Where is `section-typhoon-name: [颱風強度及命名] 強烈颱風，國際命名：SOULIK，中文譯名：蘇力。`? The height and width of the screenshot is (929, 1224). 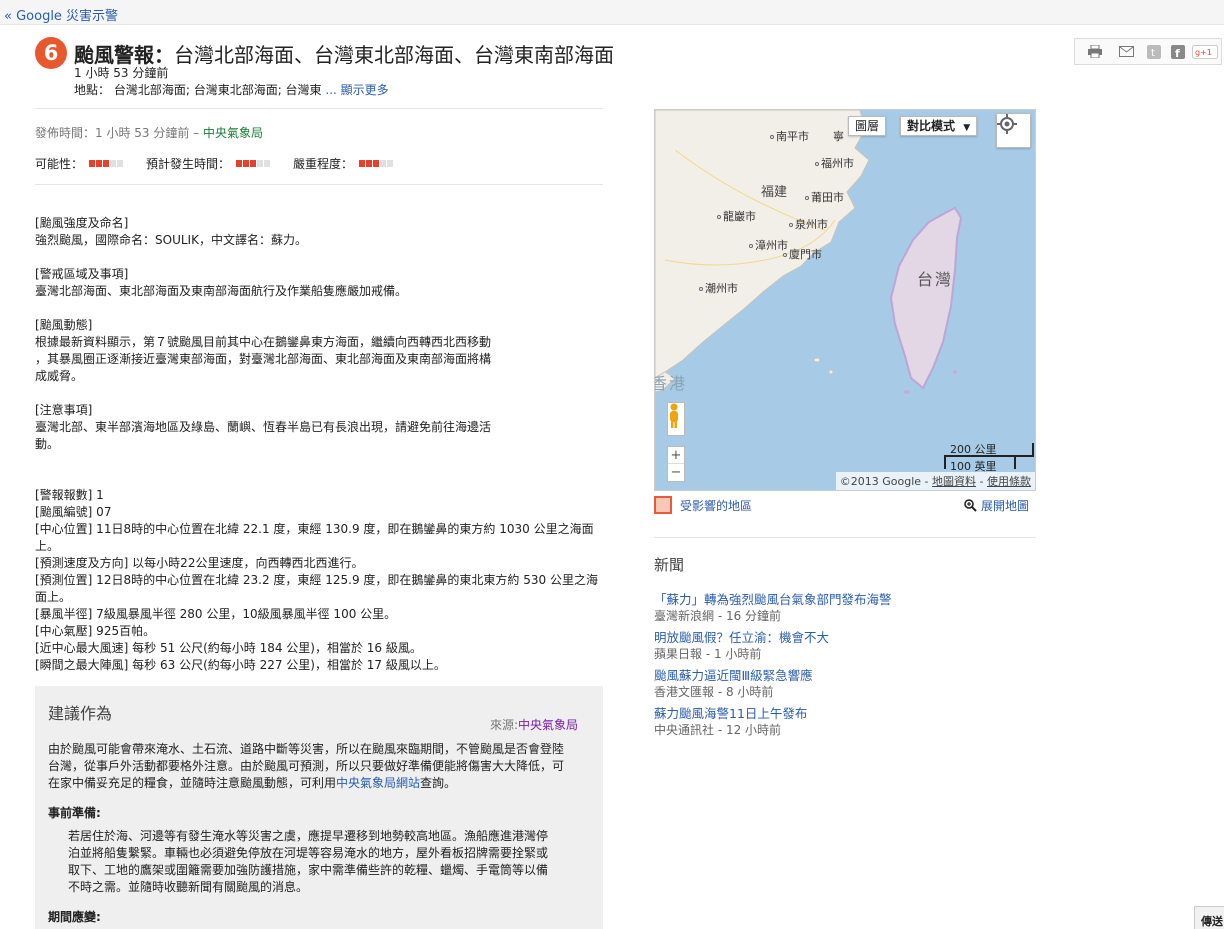
section-typhoon-name: [颱風強度及命名] 強烈颱風，國際命名：SOULIK，中文譯名：蘇力。 is located at coordinates (171, 231).